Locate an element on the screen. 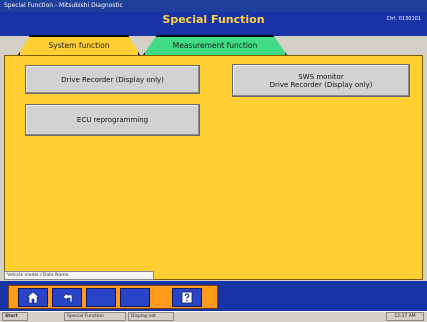 The height and width of the screenshot is (322, 427). tab-label: System function is located at coordinates (79, 45).